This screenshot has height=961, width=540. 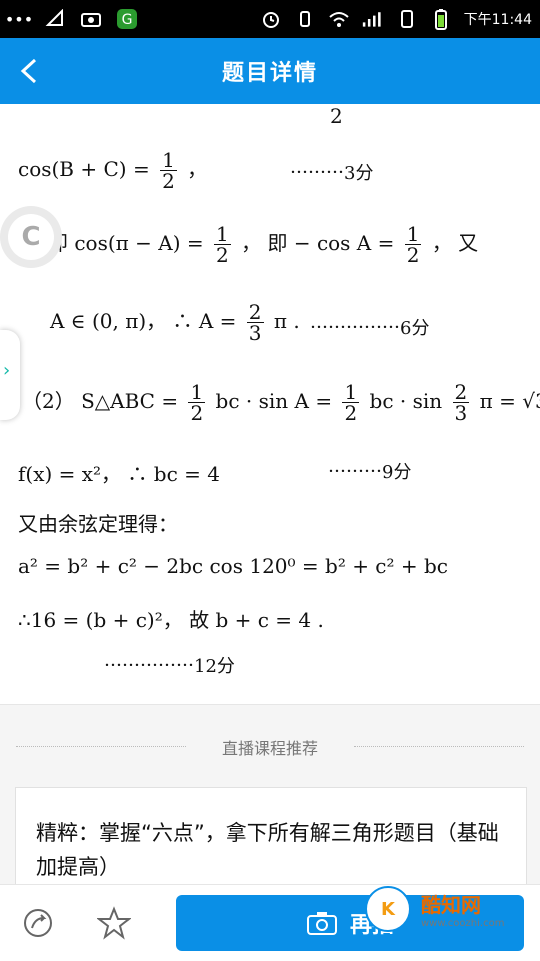 I want to click on line4-frac-num: 1, so click(x=197, y=392).